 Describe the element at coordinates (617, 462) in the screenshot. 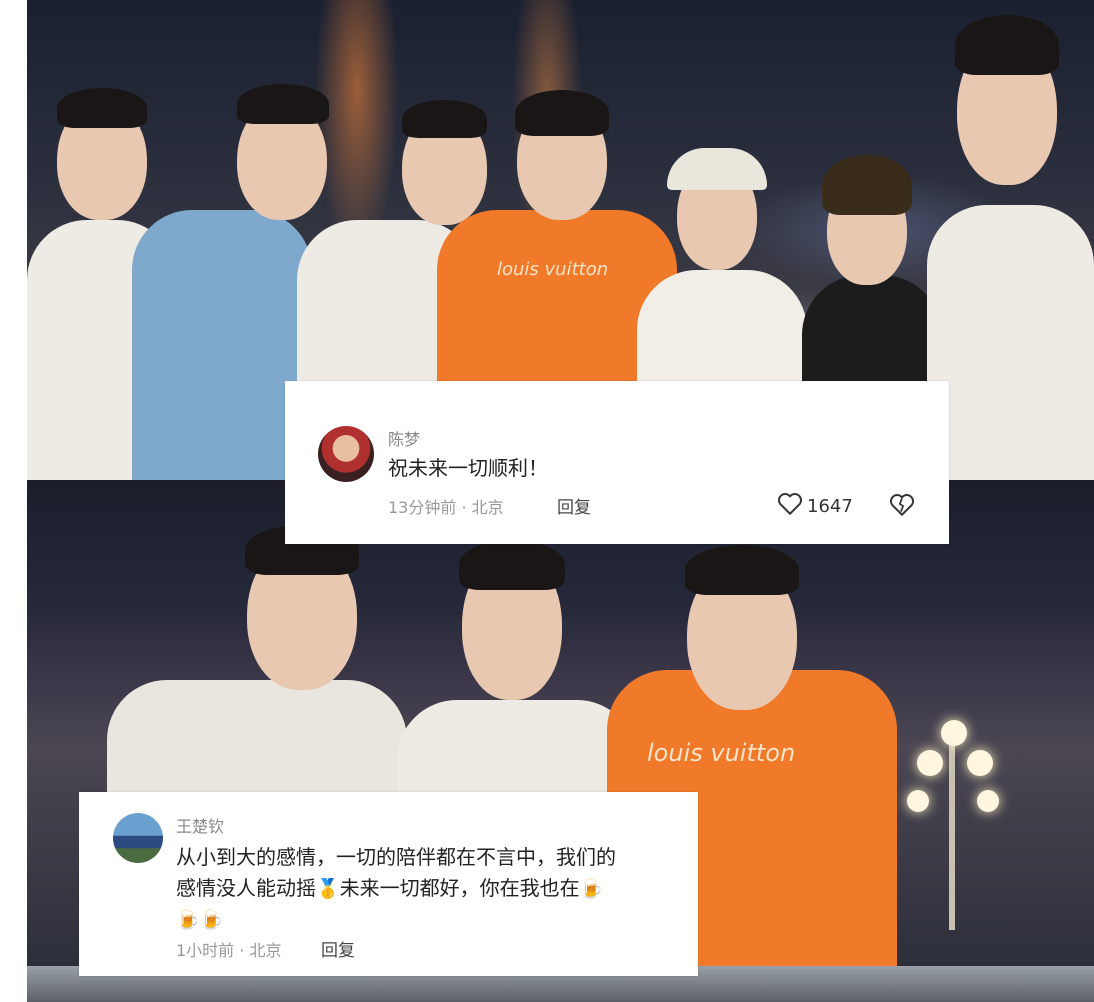

I see `comment-card-chen-meng: 陈梦 祝未来一切顺利！ 13分钟前 · 北京 回复 1647` at that location.